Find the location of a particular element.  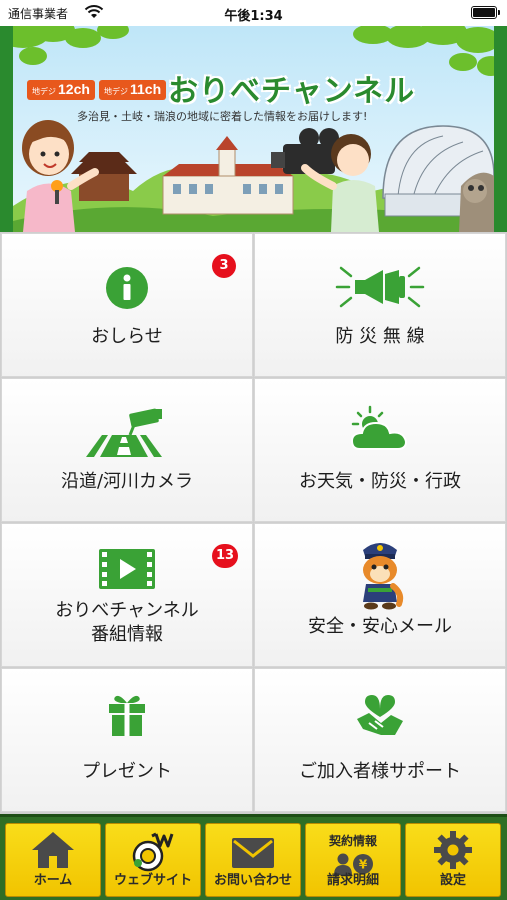

banner-title: おりべチャンネル is located at coordinates (292, 91).